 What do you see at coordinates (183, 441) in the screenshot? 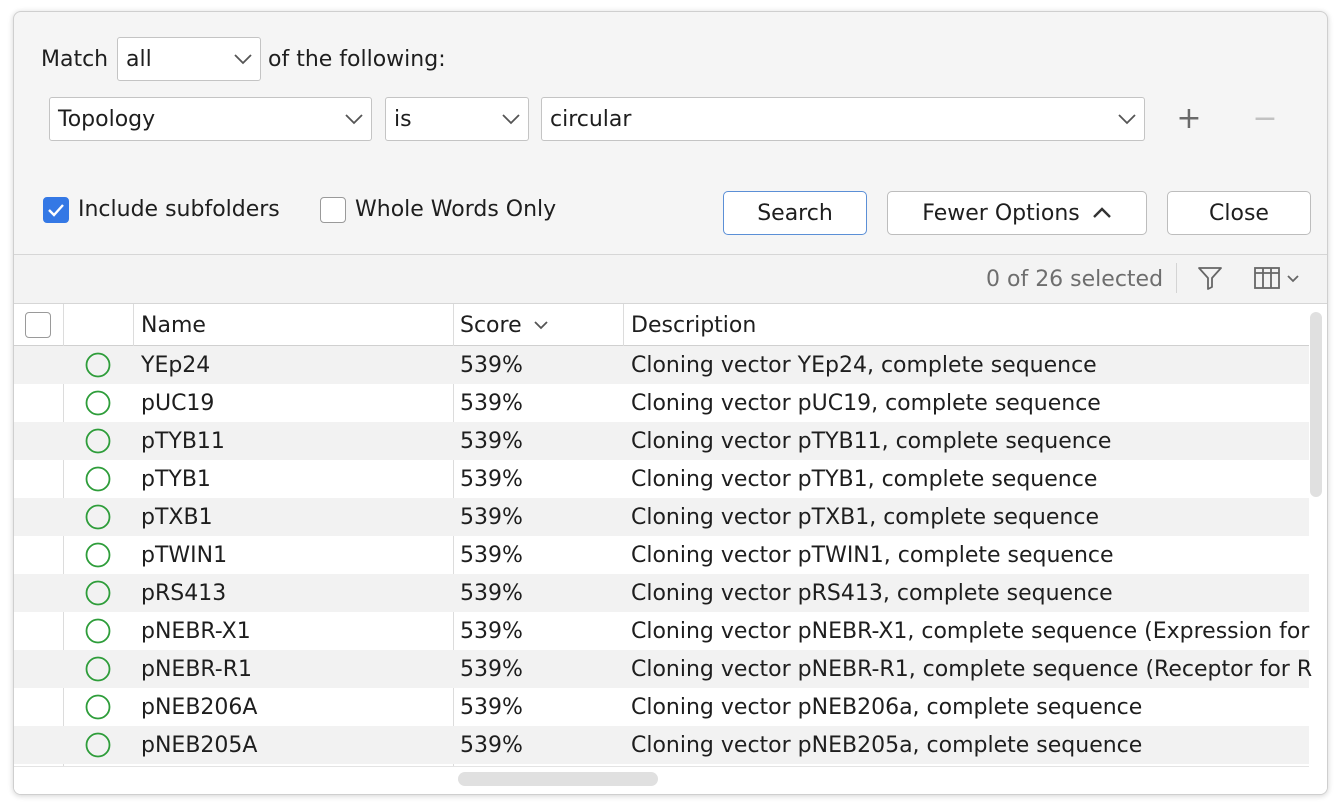
I see `row-name: pTYB11` at bounding box center [183, 441].